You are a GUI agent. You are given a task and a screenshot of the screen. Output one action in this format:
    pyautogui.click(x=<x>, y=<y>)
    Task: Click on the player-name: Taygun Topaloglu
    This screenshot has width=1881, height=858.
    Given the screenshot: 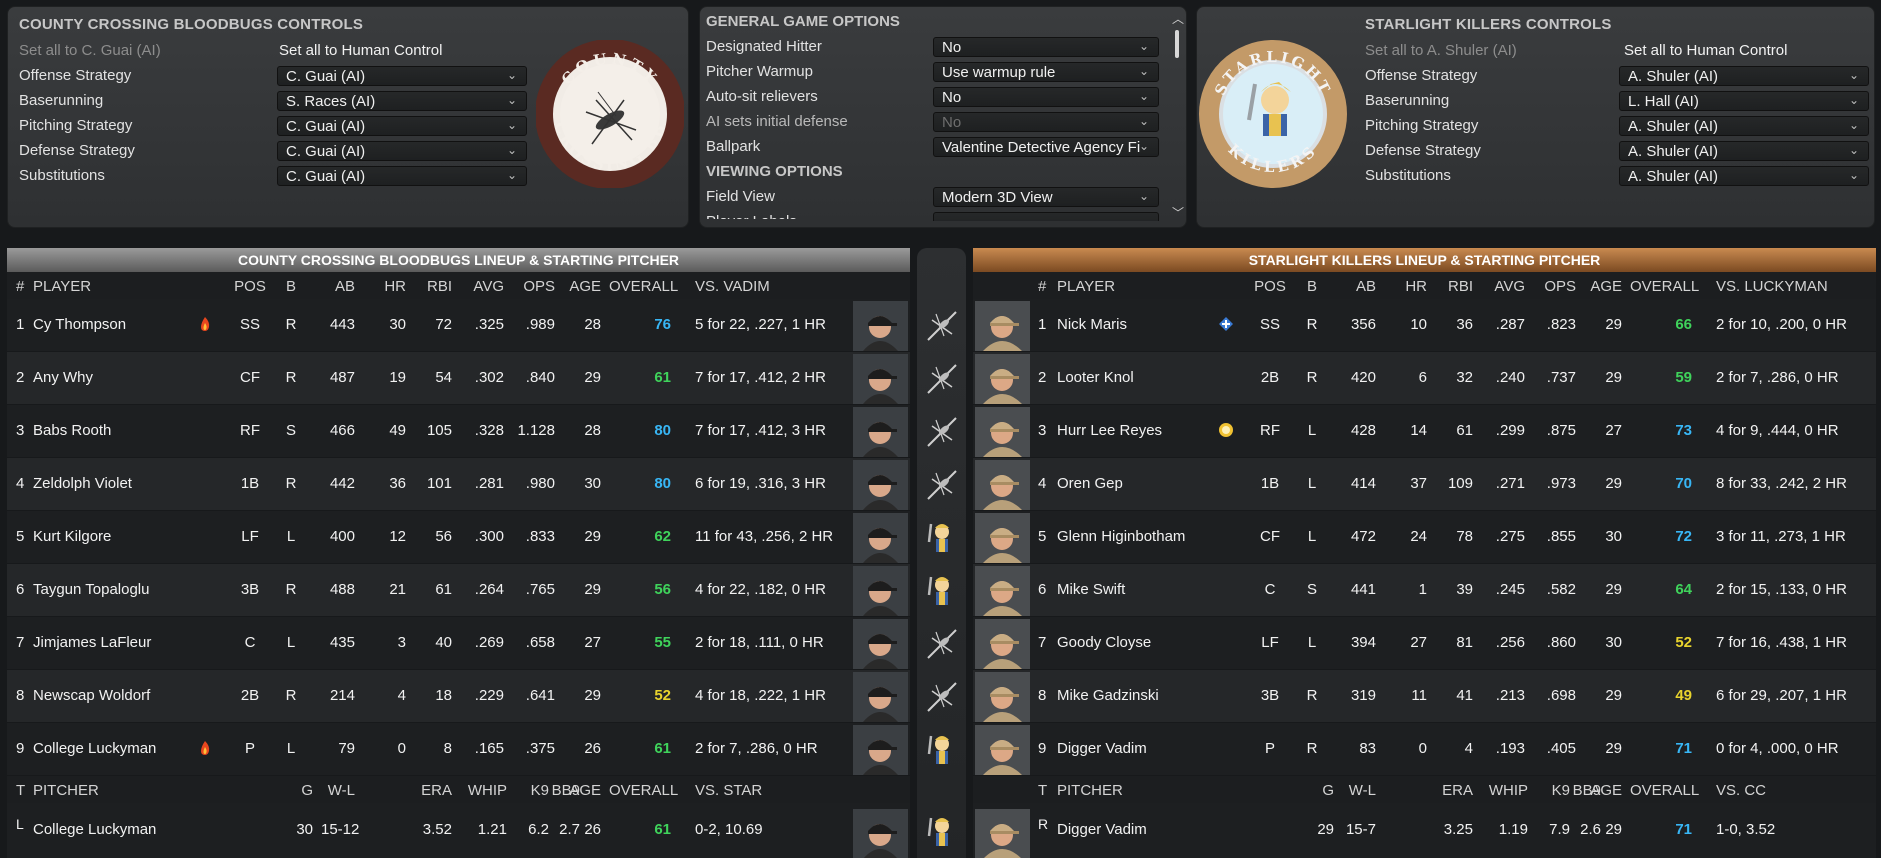 What is the action you would take?
    pyautogui.click(x=91, y=589)
    